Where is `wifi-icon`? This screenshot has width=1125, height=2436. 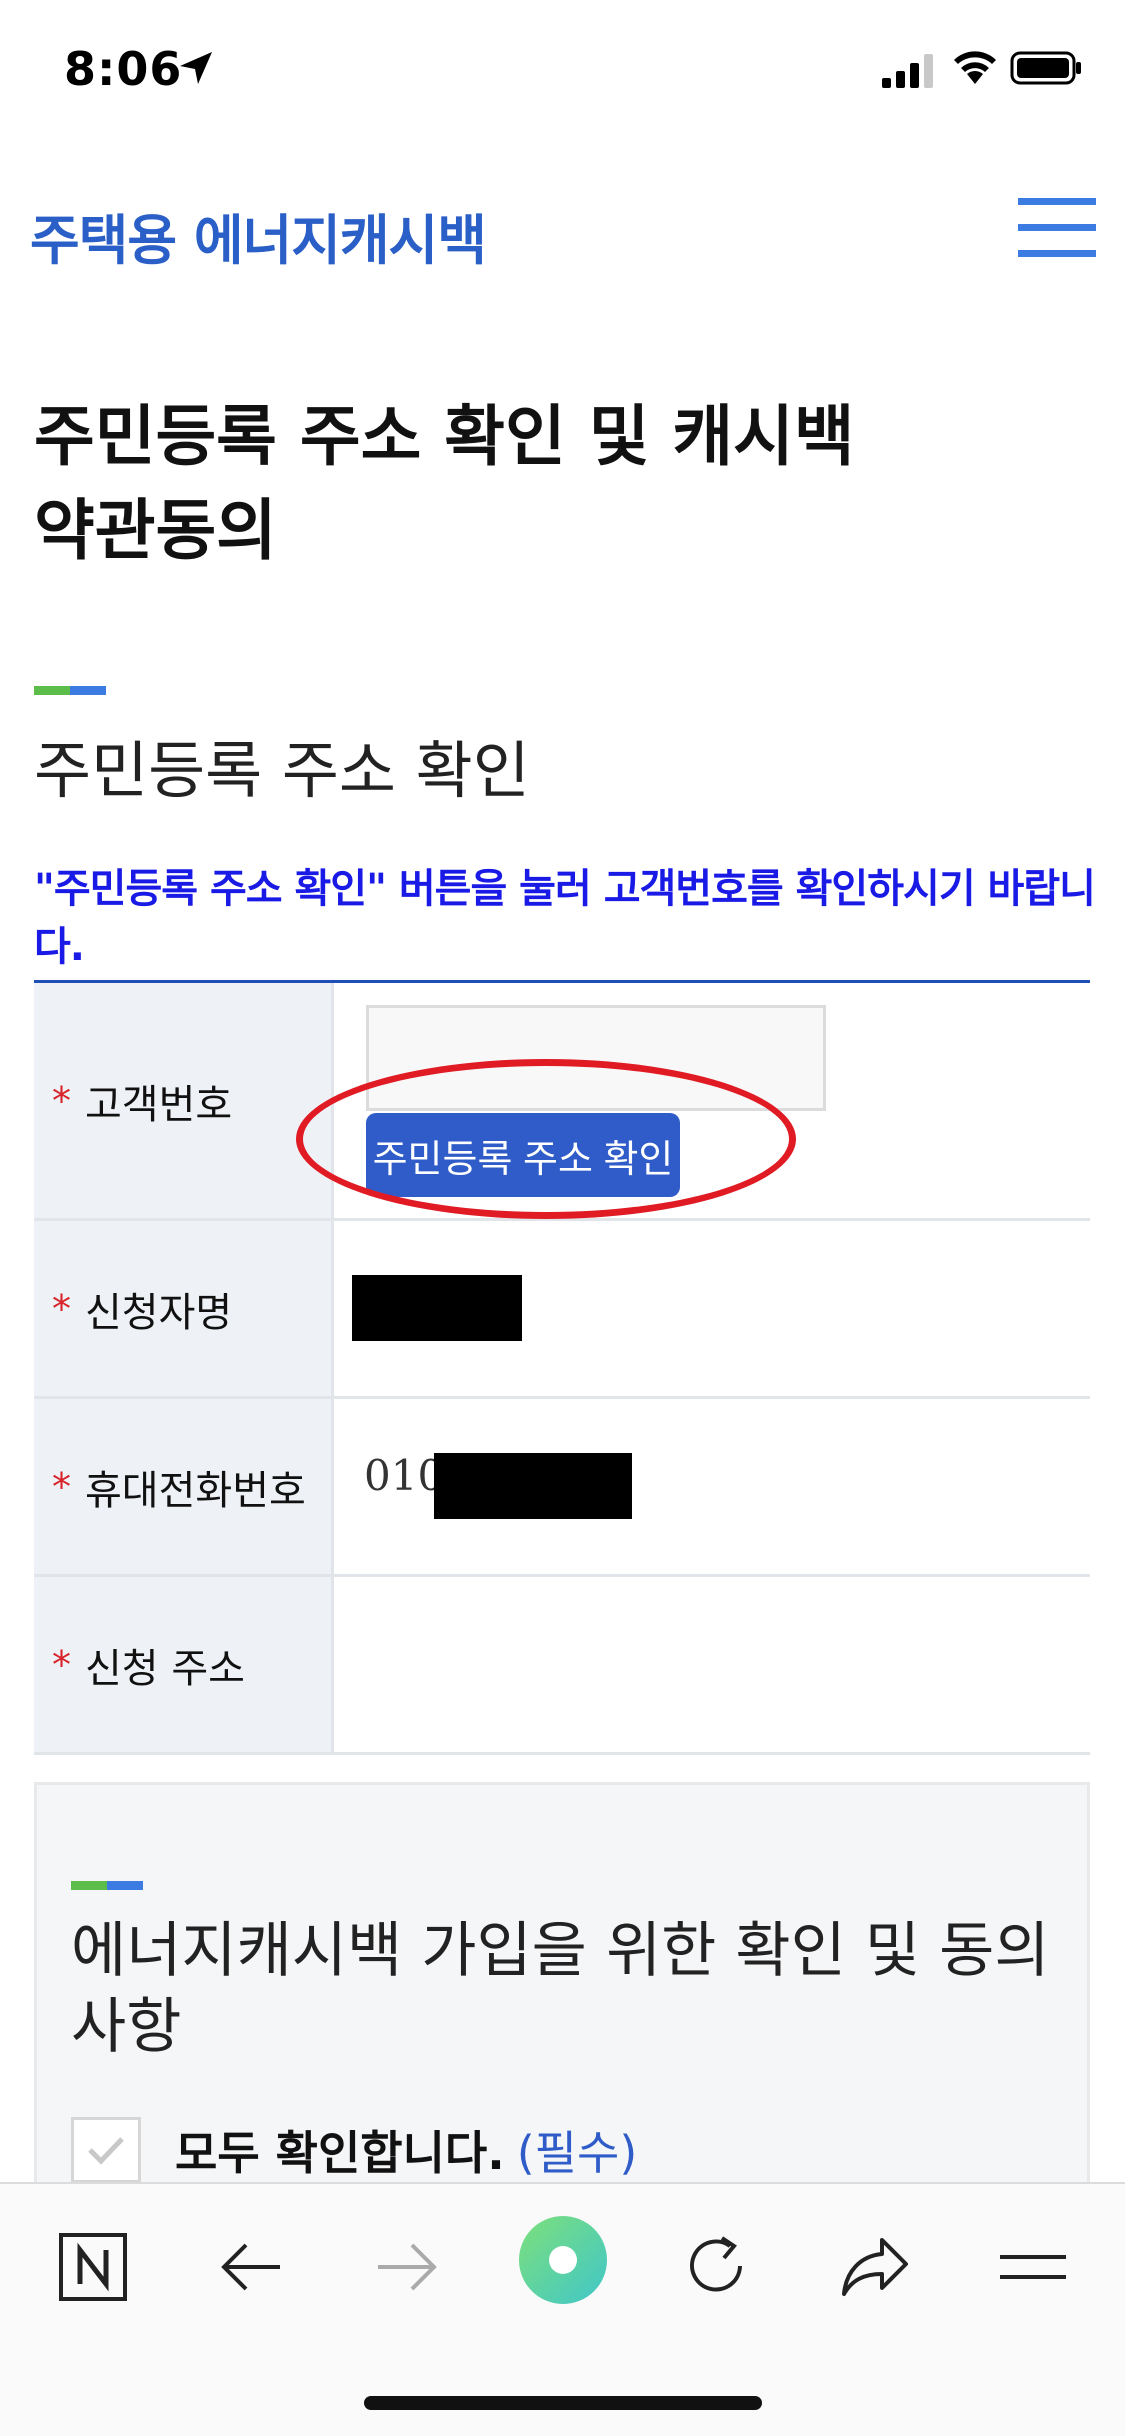 wifi-icon is located at coordinates (975, 67).